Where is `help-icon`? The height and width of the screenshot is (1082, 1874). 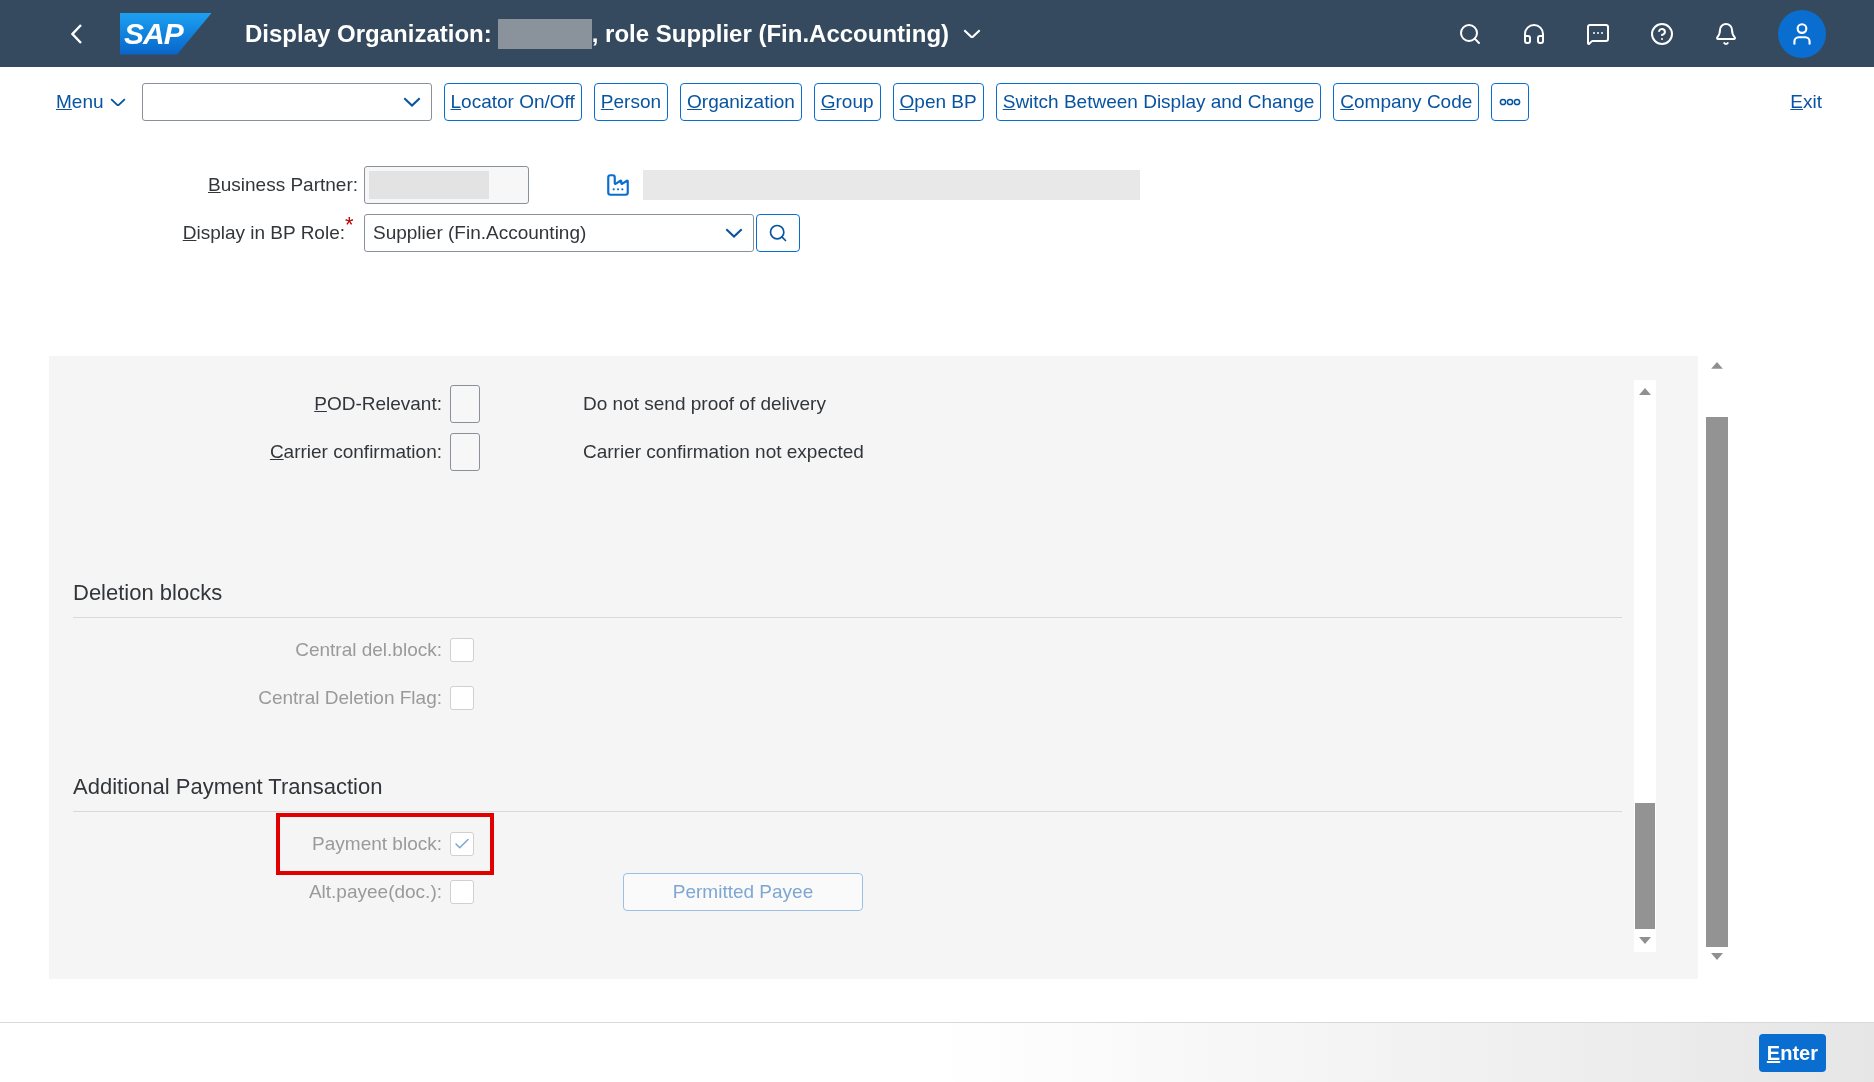 help-icon is located at coordinates (1662, 33).